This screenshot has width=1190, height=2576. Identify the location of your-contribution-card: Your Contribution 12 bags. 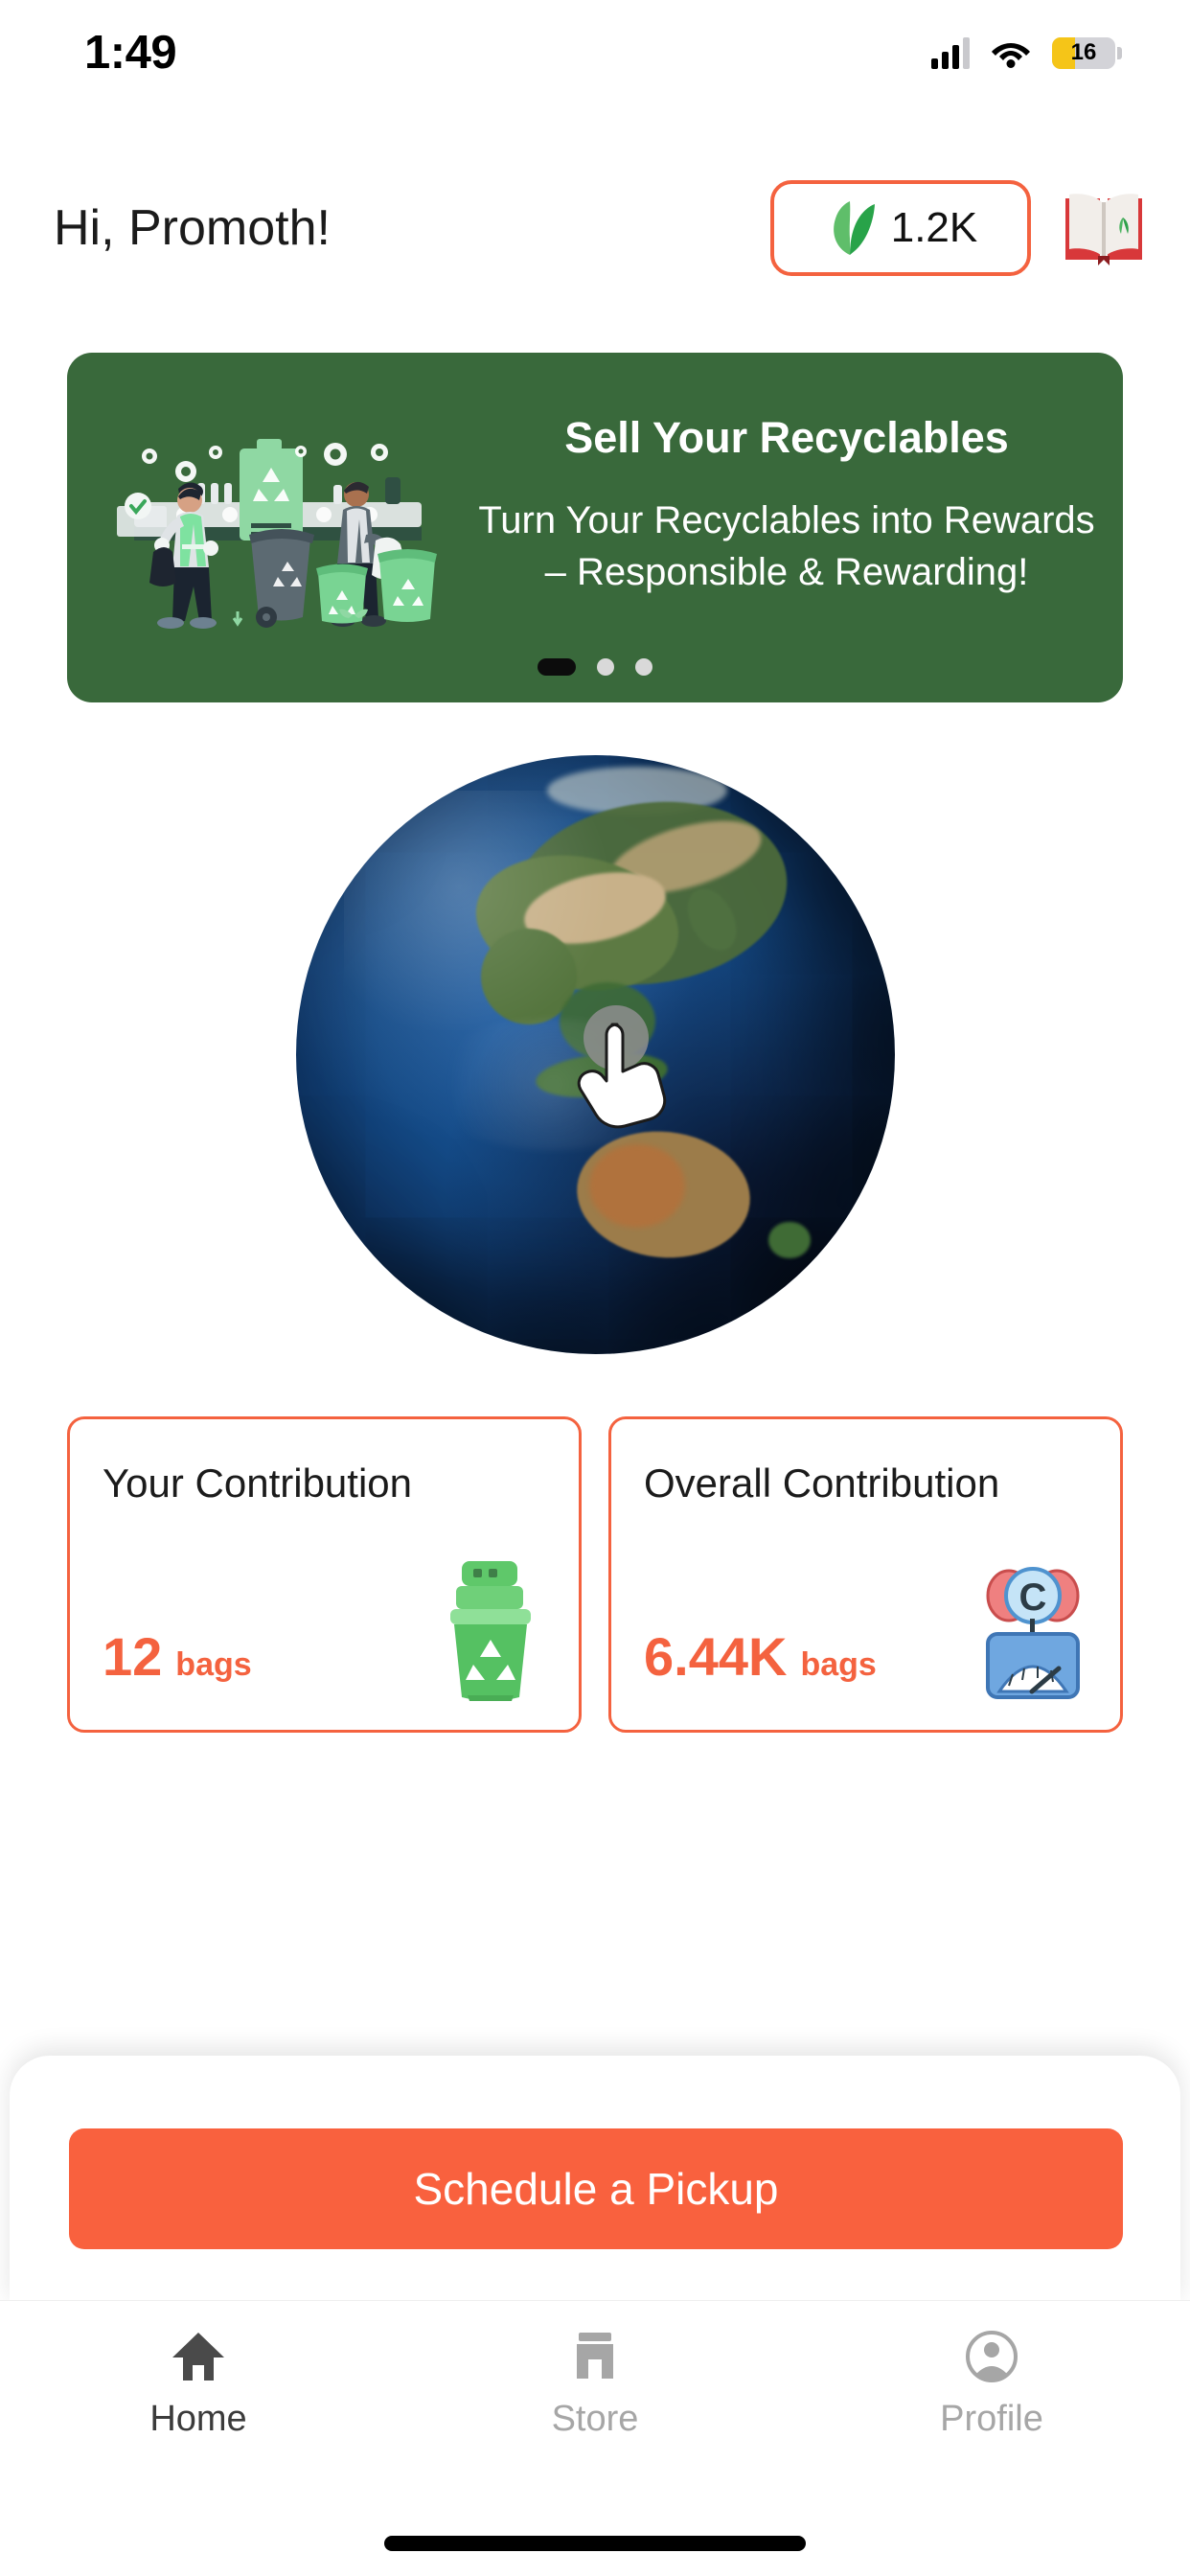
(325, 1575).